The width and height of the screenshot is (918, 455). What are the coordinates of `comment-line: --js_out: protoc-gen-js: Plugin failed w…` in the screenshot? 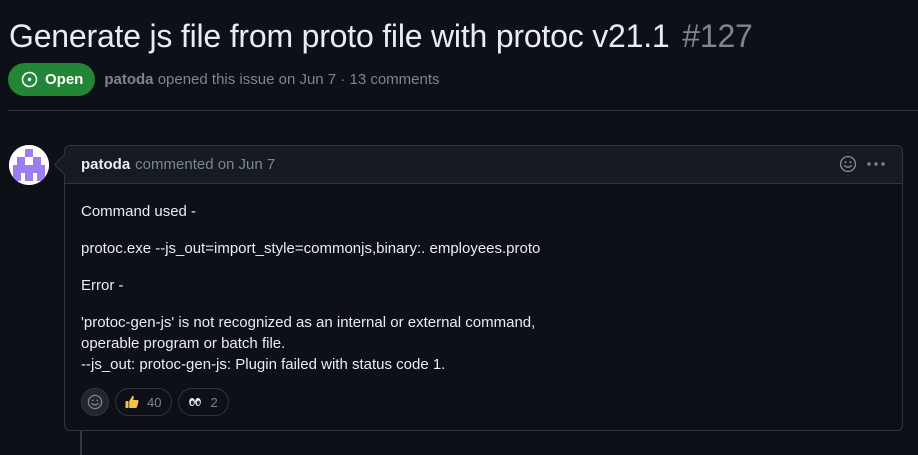 It's located at (263, 364).